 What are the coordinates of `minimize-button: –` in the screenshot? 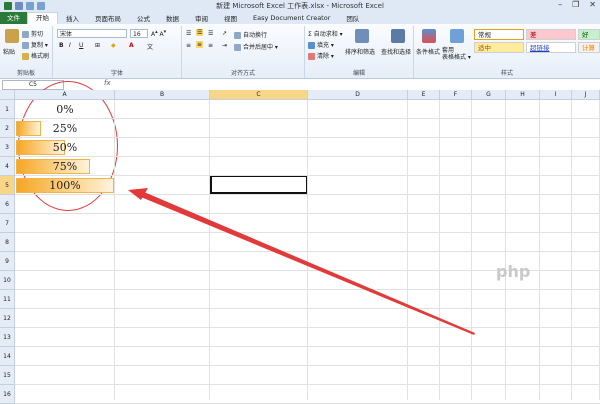 It's located at (560, 4).